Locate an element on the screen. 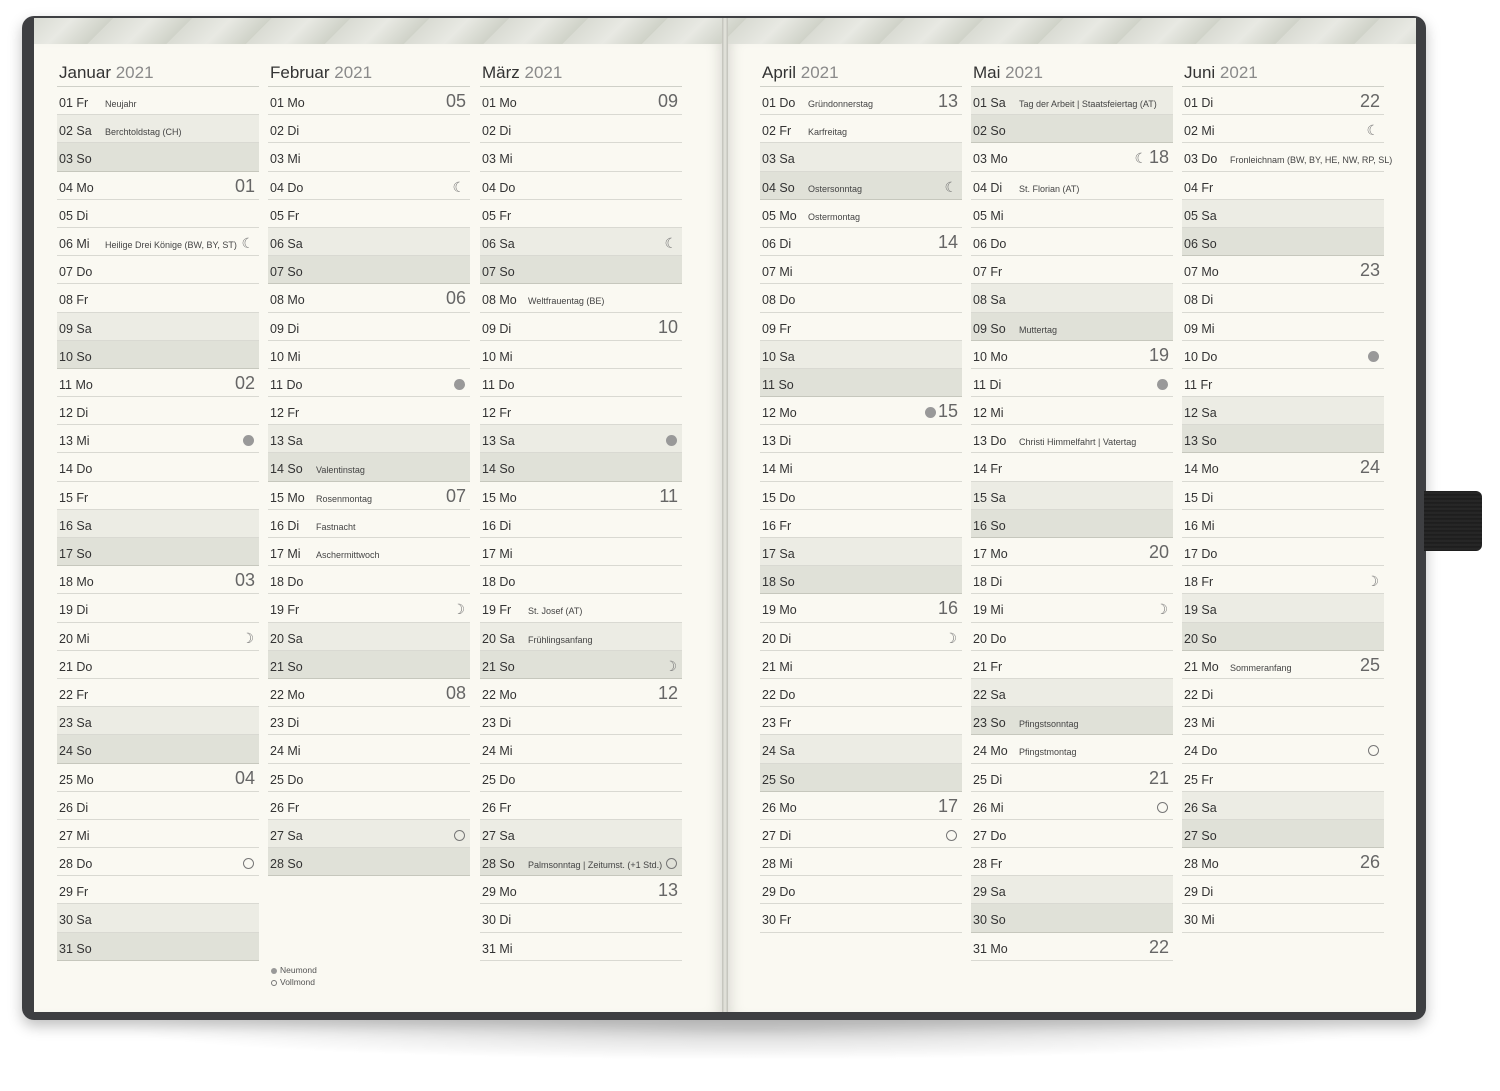  day-row: 29 Sa is located at coordinates (1072, 890).